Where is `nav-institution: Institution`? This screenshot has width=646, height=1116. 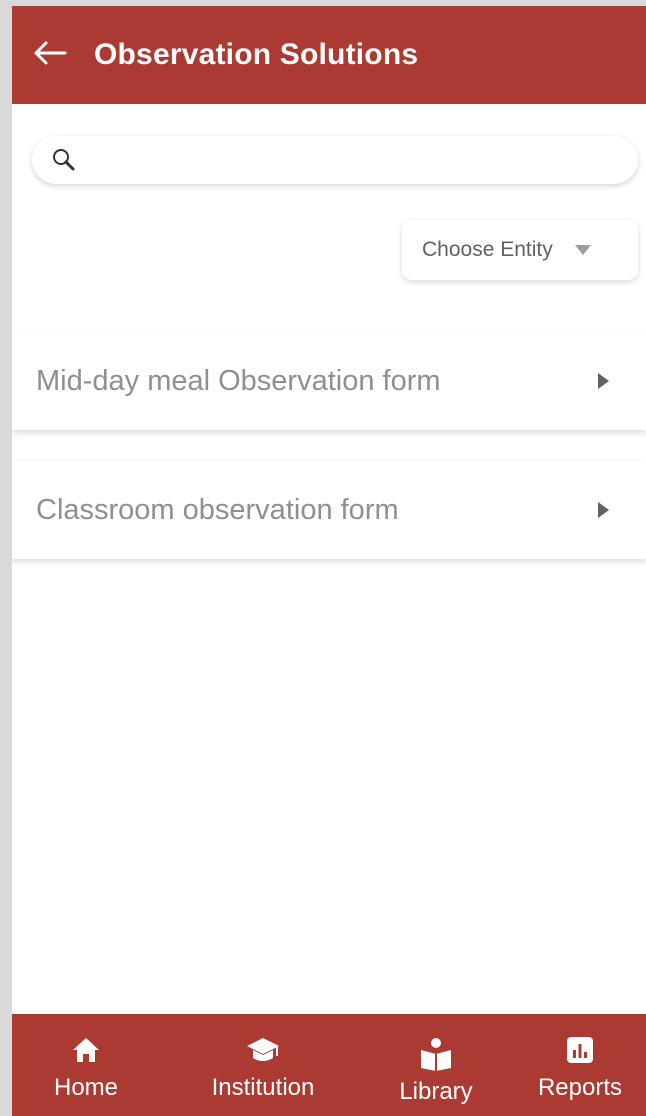 nav-institution: Institution is located at coordinates (263, 1073).